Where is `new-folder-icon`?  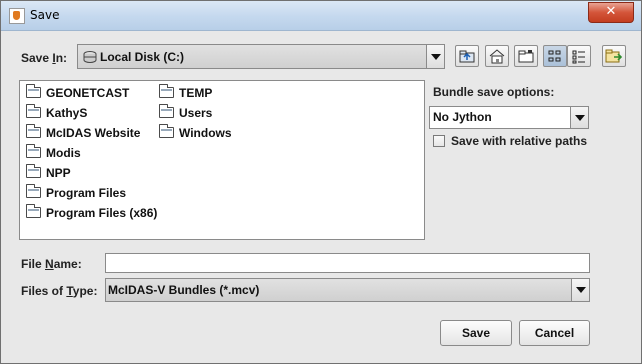
new-folder-icon is located at coordinates (526, 56).